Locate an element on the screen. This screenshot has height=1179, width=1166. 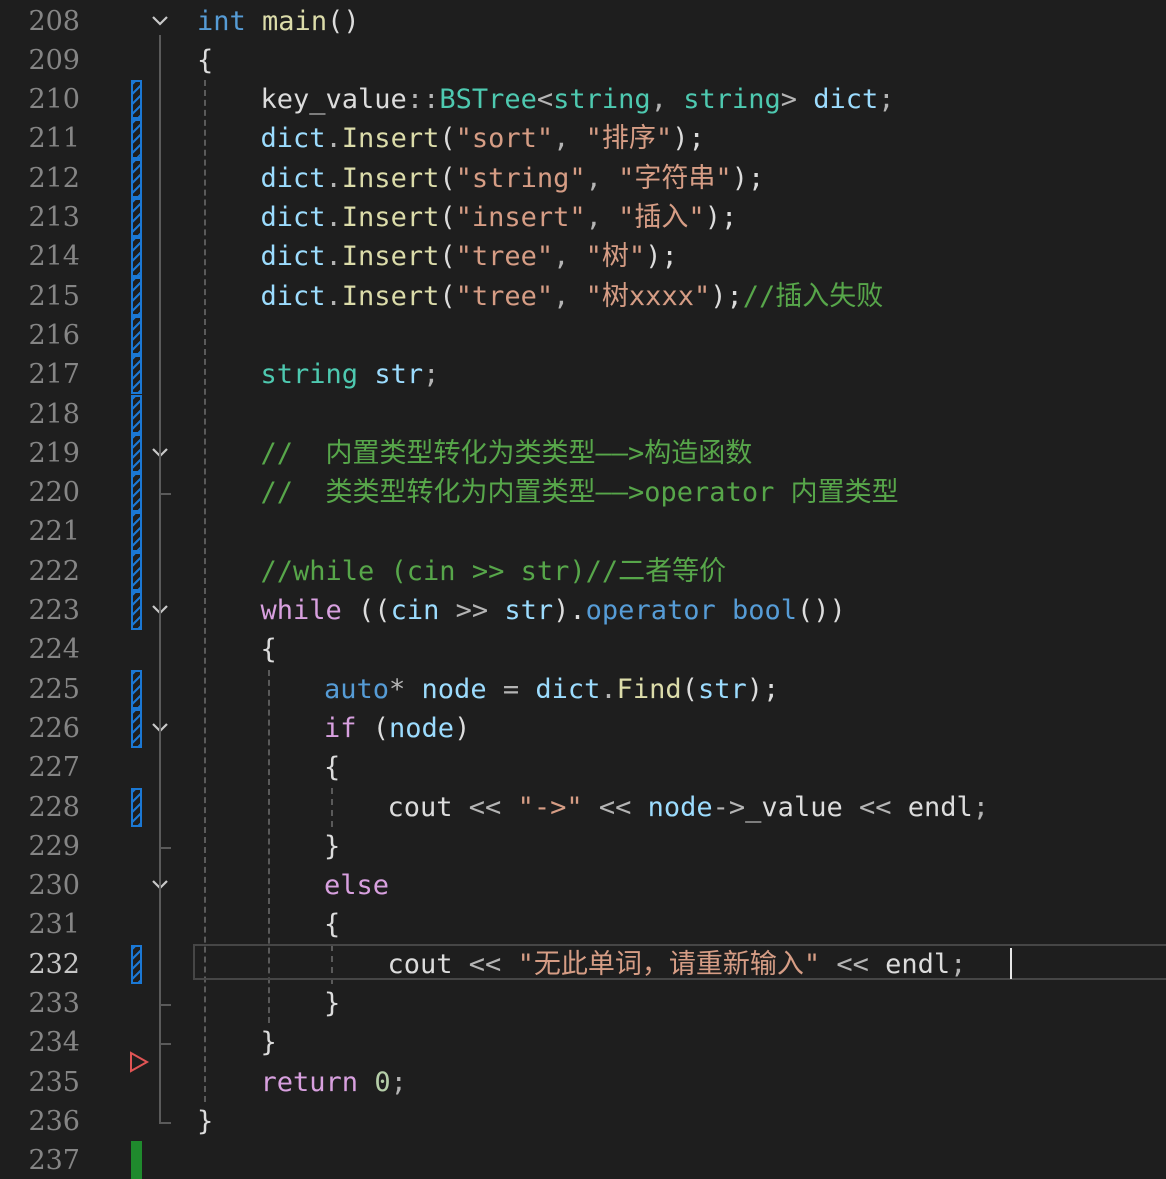
code-text: if (node) is located at coordinates (397, 728).